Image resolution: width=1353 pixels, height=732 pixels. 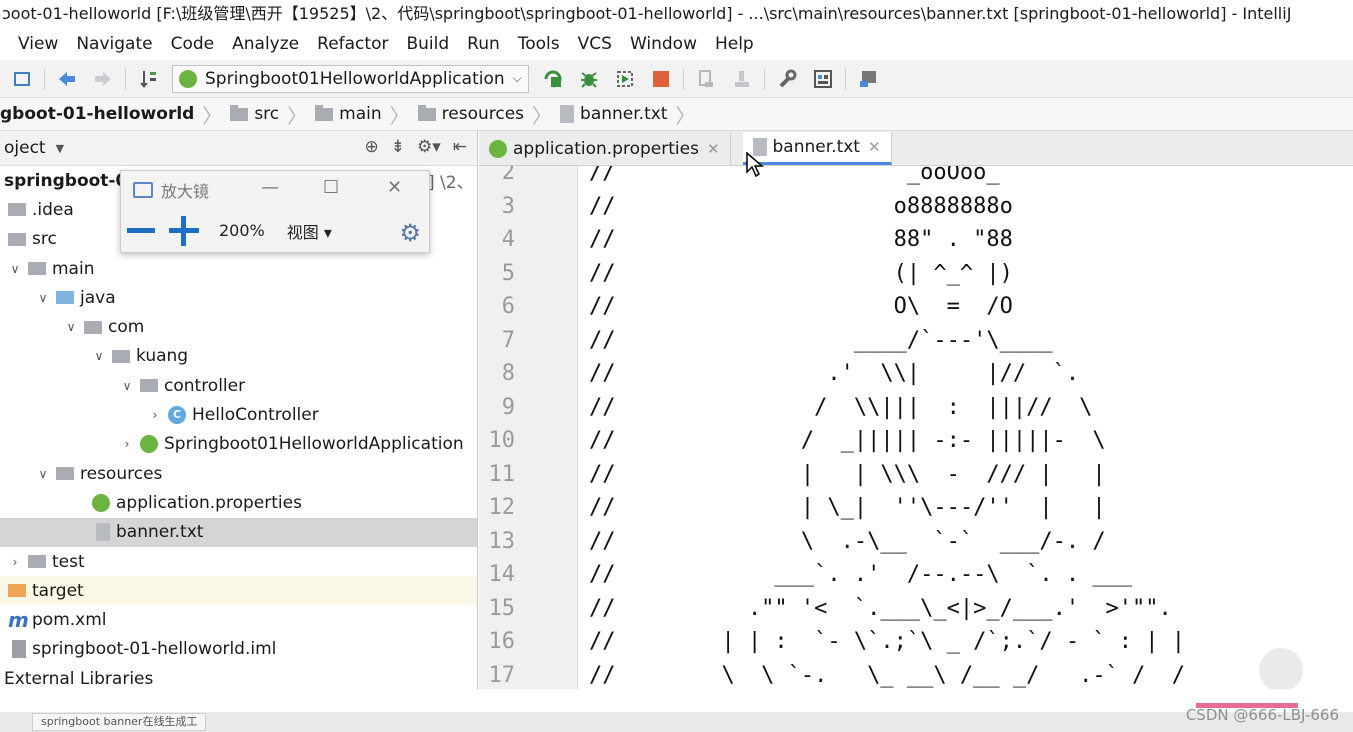 What do you see at coordinates (126, 327) in the screenshot?
I see `tree-item-label: com` at bounding box center [126, 327].